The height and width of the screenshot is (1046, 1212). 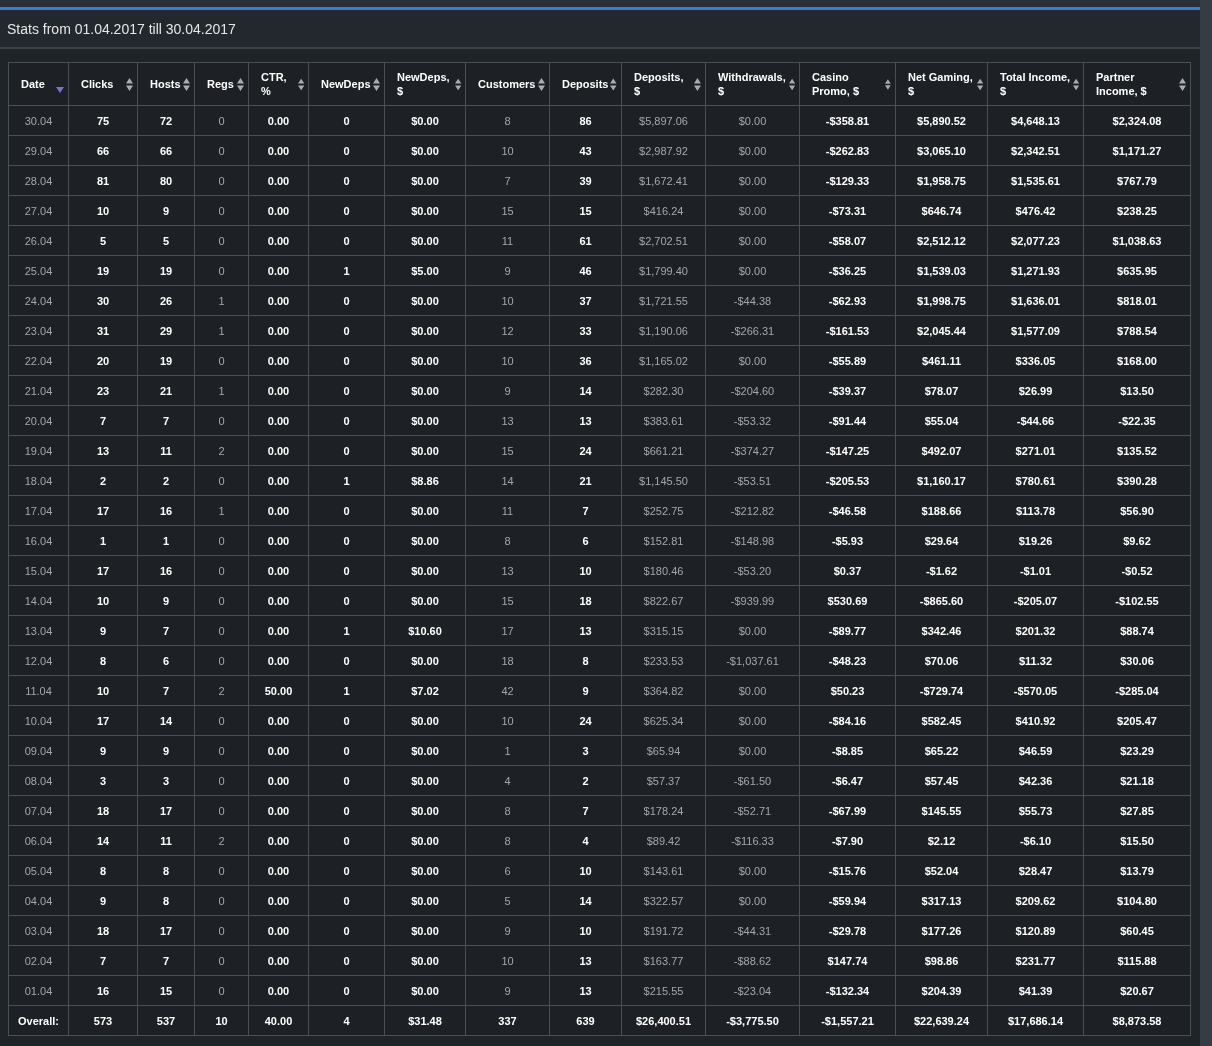 What do you see at coordinates (663, 210) in the screenshot?
I see `table-cell: $416.24` at bounding box center [663, 210].